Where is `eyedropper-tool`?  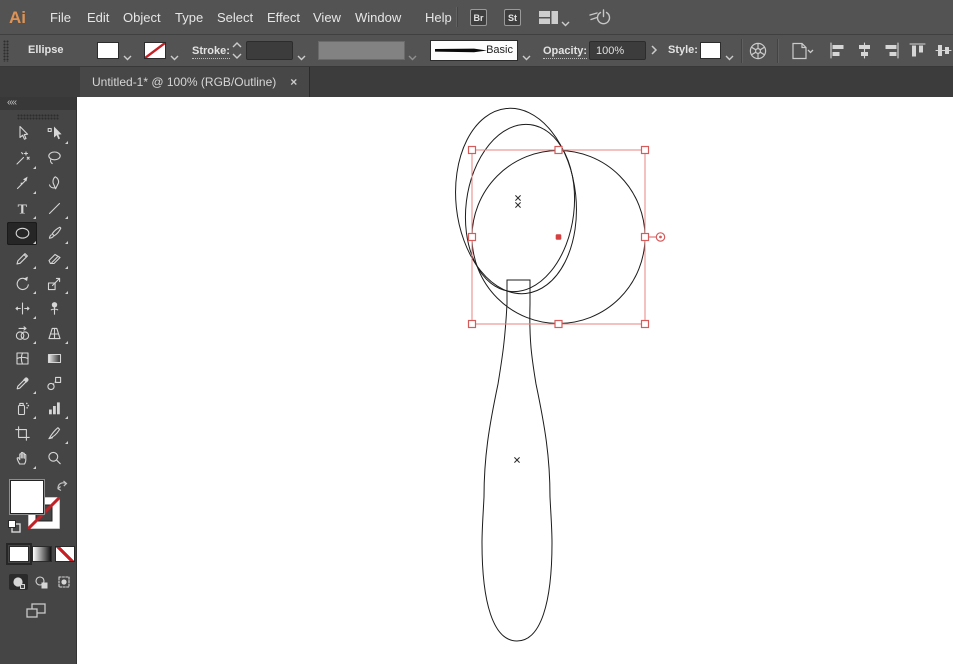
eyedropper-tool is located at coordinates (22, 383).